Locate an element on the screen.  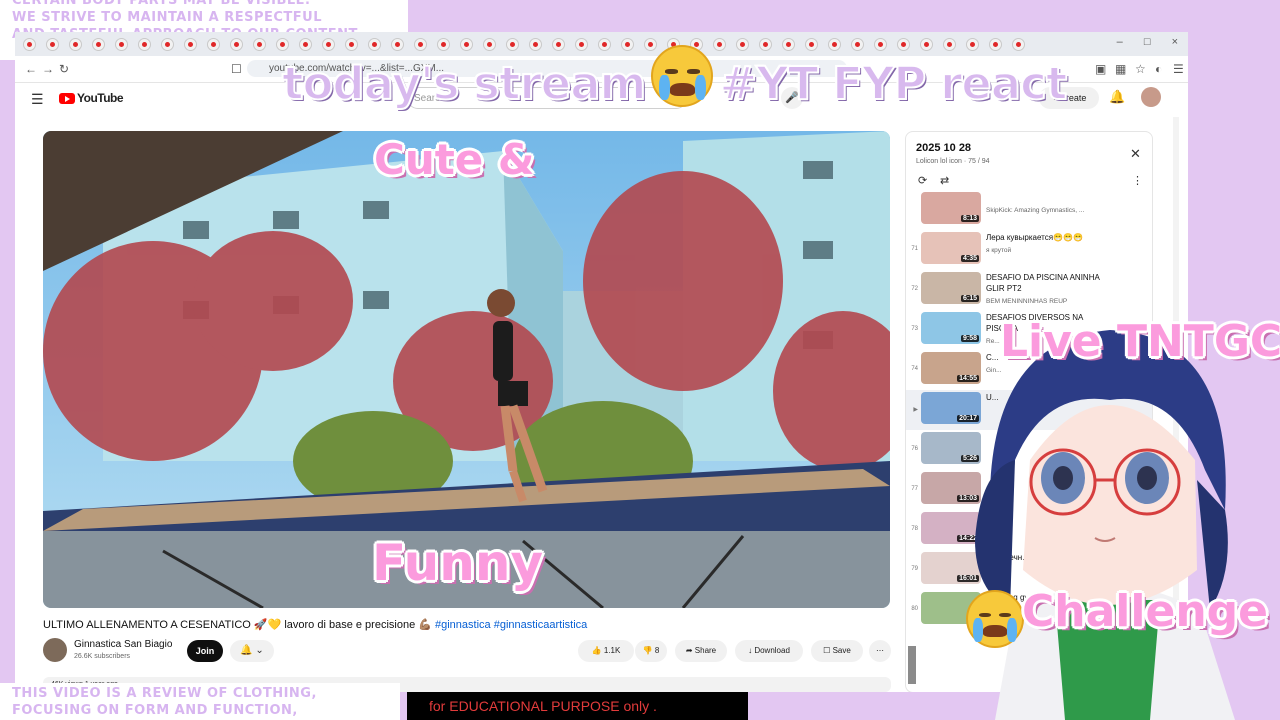
overlay-funny: Funny is located at coordinates (458, 563).